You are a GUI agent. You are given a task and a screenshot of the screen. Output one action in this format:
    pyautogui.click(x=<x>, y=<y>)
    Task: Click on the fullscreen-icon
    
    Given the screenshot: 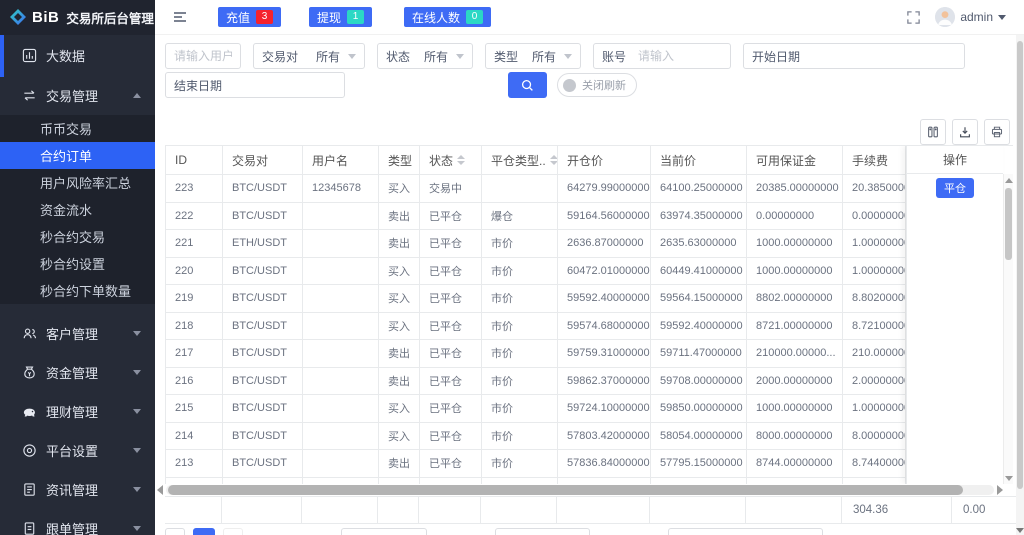 What is the action you would take?
    pyautogui.click(x=913, y=17)
    